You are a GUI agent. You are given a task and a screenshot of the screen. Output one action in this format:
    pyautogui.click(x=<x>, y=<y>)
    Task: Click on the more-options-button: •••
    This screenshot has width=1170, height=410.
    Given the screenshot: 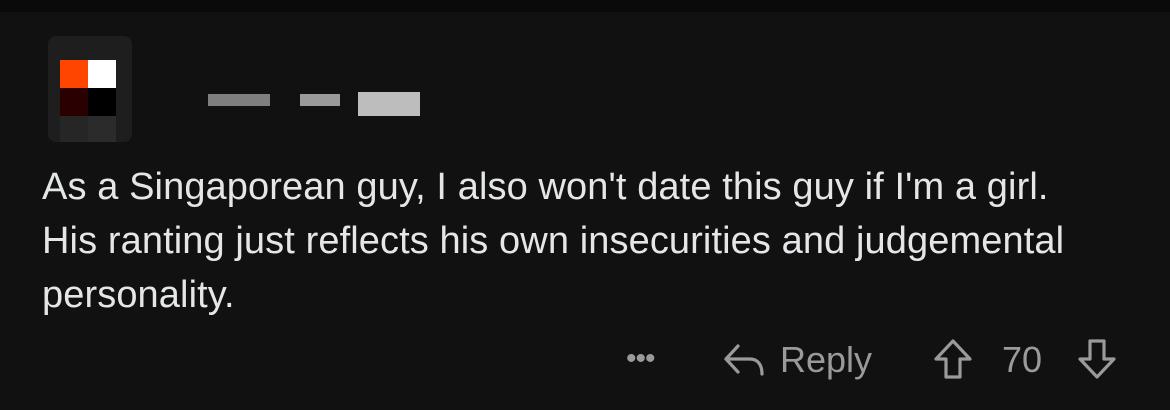 What is the action you would take?
    pyautogui.click(x=640, y=359)
    